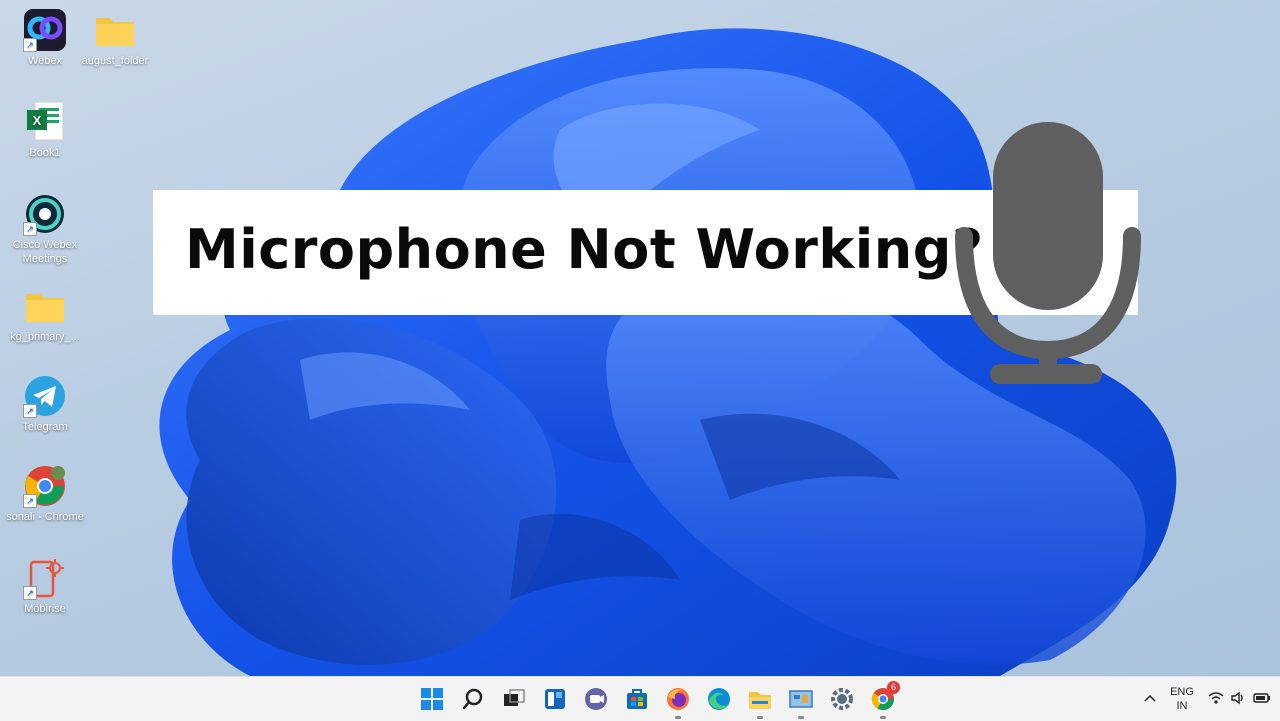 Image resolution: width=1280 pixels, height=721 pixels. What do you see at coordinates (45, 396) in the screenshot?
I see `telegram-icon: ↗` at bounding box center [45, 396].